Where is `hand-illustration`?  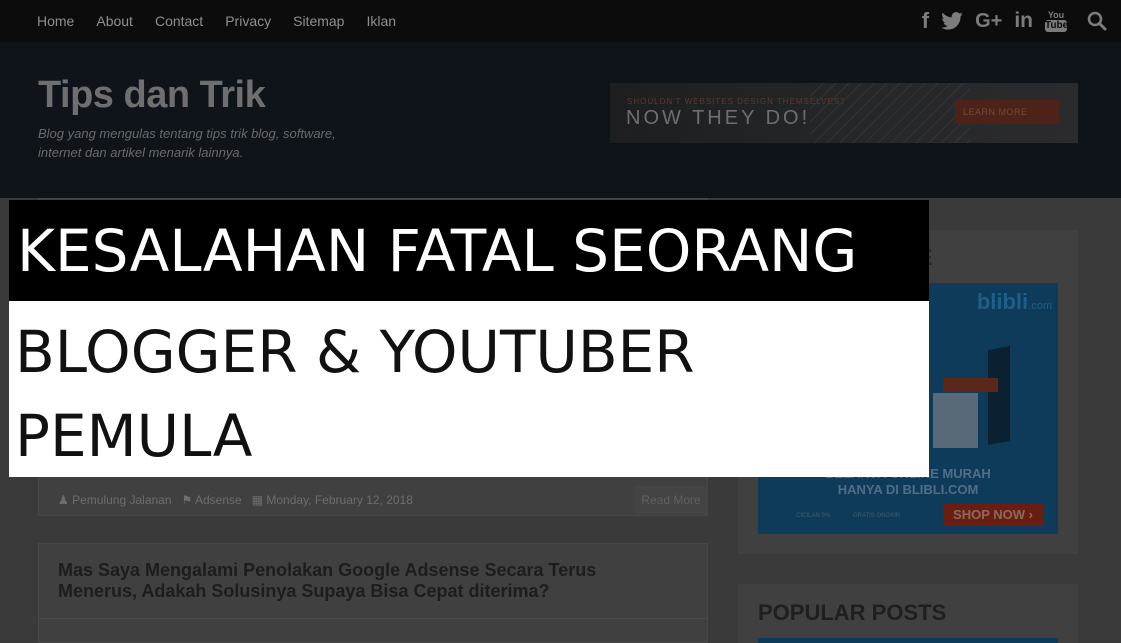
hand-illustration is located at coordinates (970, 385).